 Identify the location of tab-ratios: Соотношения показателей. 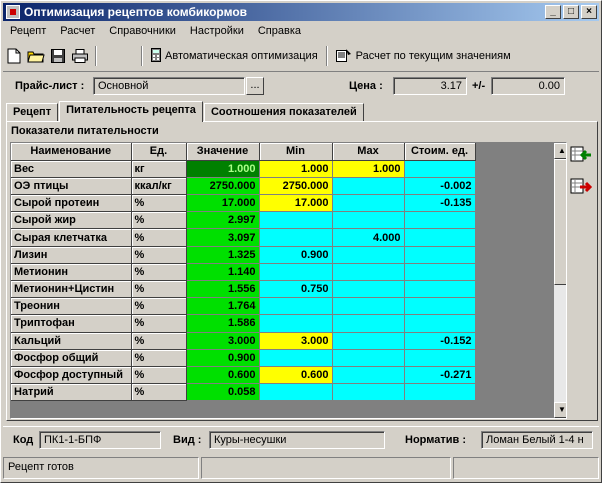
(283, 112).